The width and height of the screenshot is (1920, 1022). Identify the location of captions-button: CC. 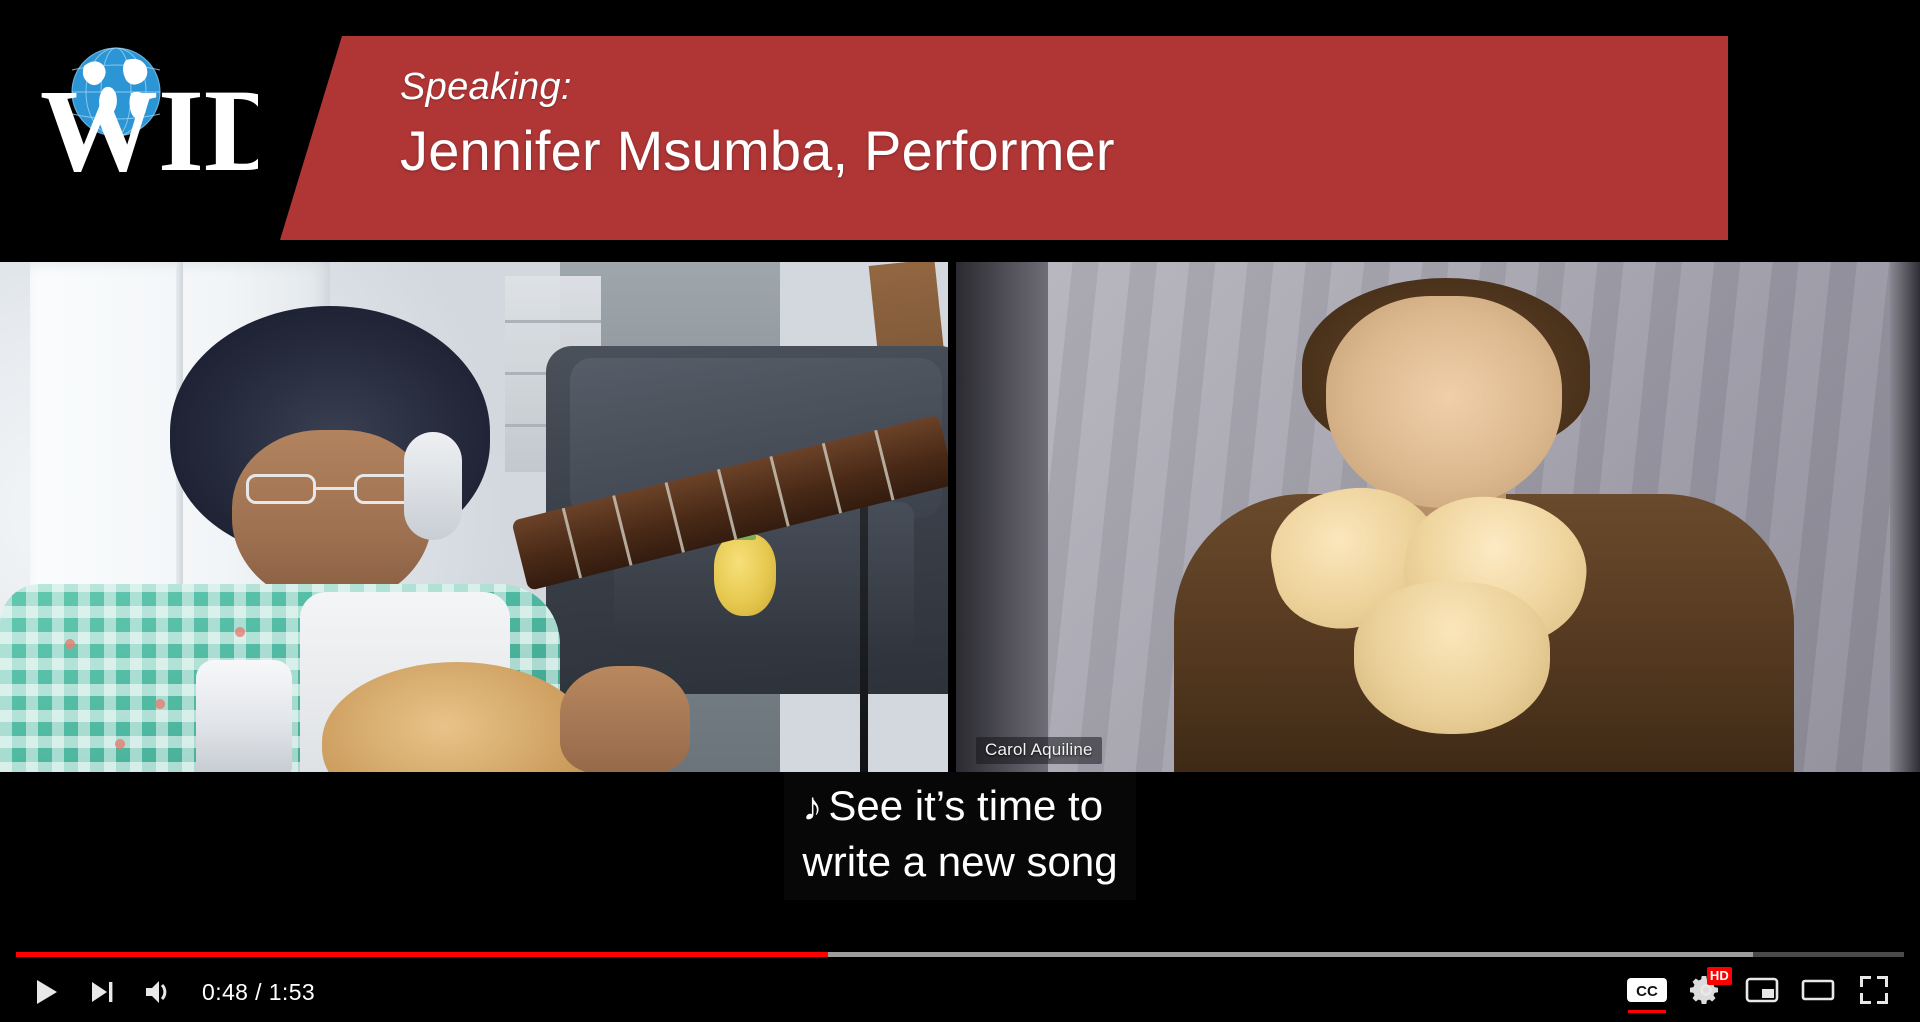
(1647, 991).